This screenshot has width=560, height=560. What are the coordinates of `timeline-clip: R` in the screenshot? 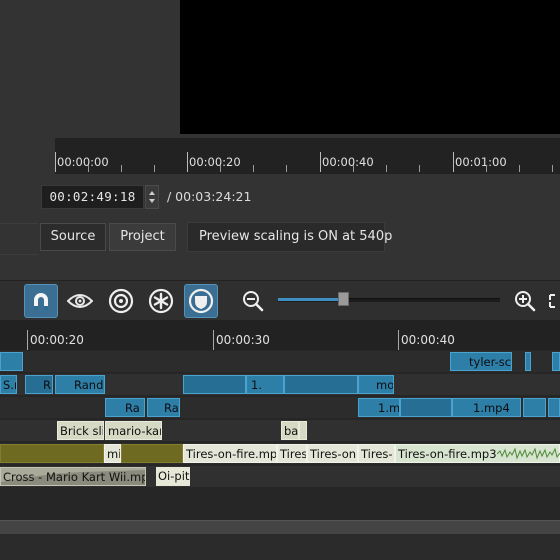 It's located at (39, 384).